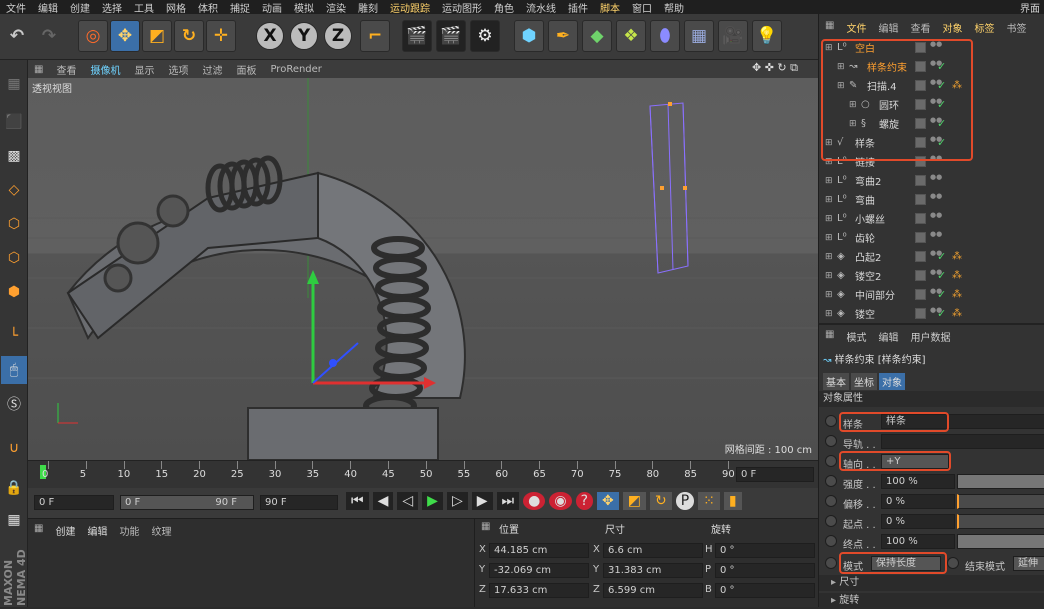 The width and height of the screenshot is (1044, 609). I want to click on viewport-menu-item-1: 摄像机, so click(105, 69).